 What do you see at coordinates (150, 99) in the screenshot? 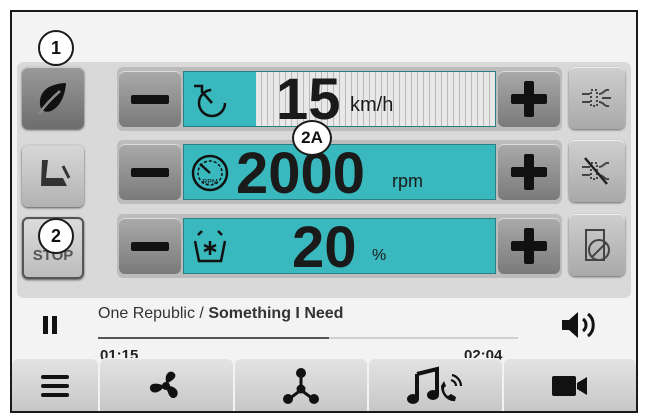
I see `speed-minus-button` at bounding box center [150, 99].